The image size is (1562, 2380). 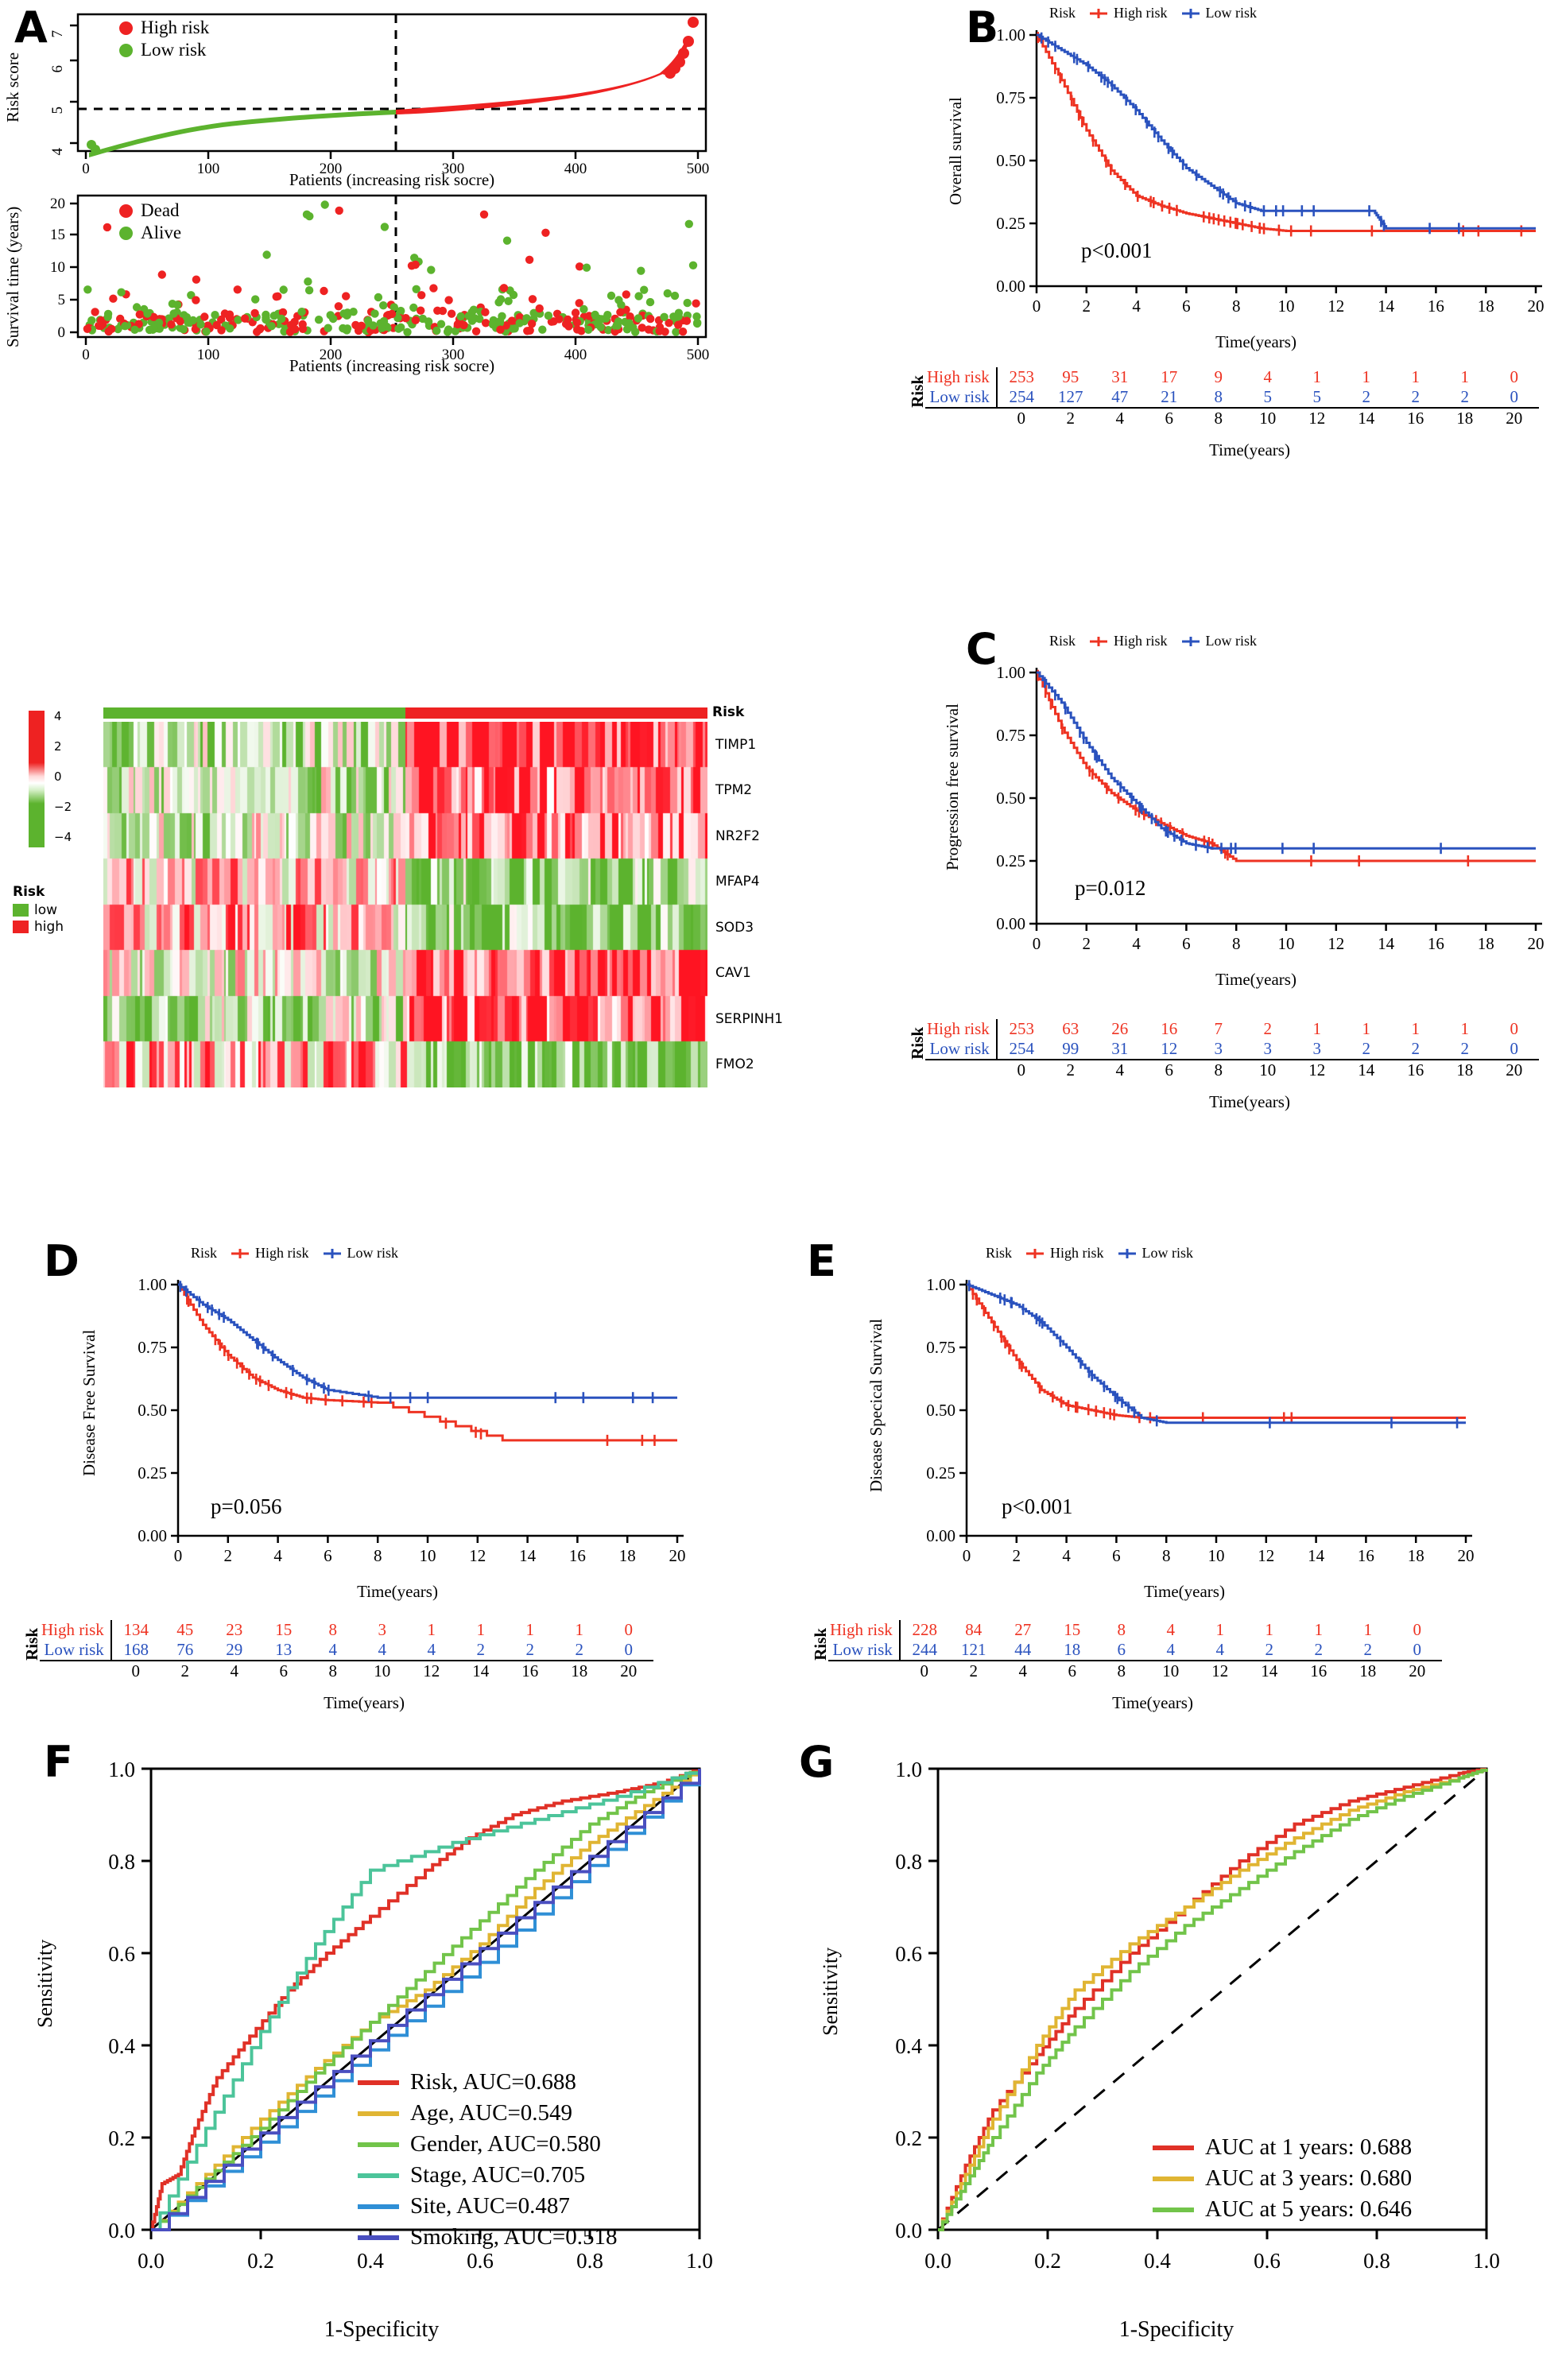 I want to click on svg-text: 5, so click(x=62, y=300).